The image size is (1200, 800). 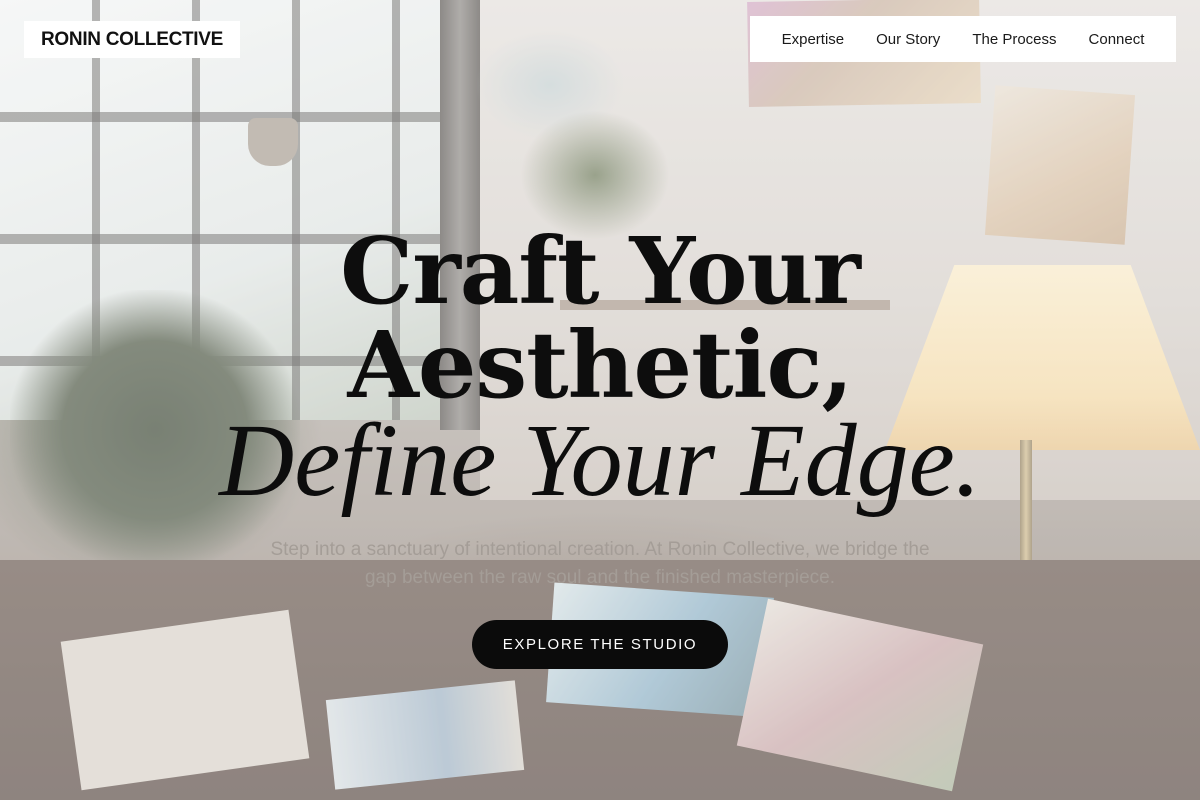 What do you see at coordinates (600, 365) in the screenshot?
I see `headline-line-2: Aesthetic,` at bounding box center [600, 365].